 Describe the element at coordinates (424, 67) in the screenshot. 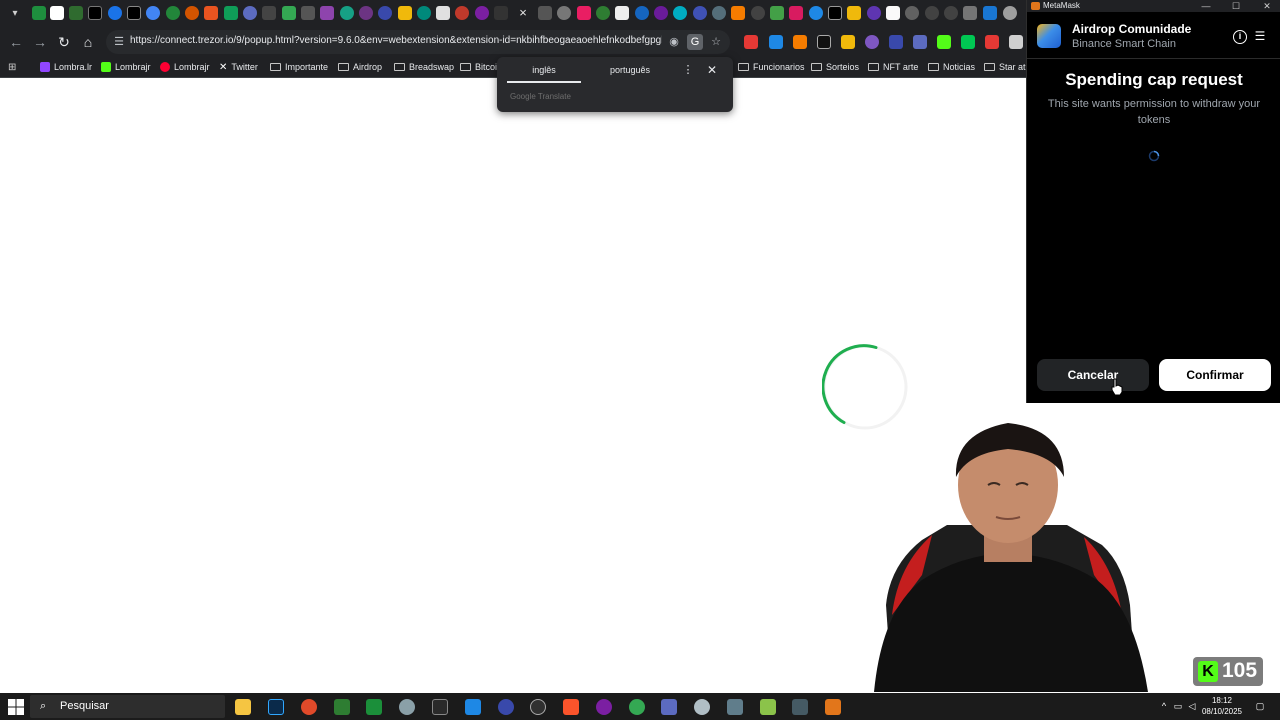

I see `bookmark-folder: Breadswap` at that location.